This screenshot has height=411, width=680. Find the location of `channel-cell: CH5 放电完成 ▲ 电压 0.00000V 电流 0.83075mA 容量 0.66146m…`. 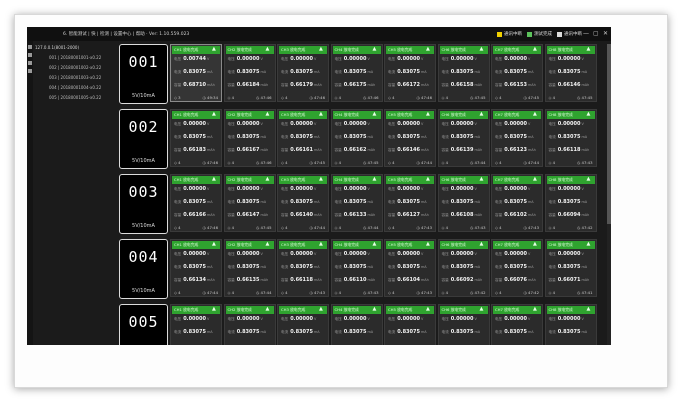

channel-cell: CH5 放电完成 ▲ 电压 0.00000V 电流 0.83075mA 容量 0.66146m… is located at coordinates (410, 138).